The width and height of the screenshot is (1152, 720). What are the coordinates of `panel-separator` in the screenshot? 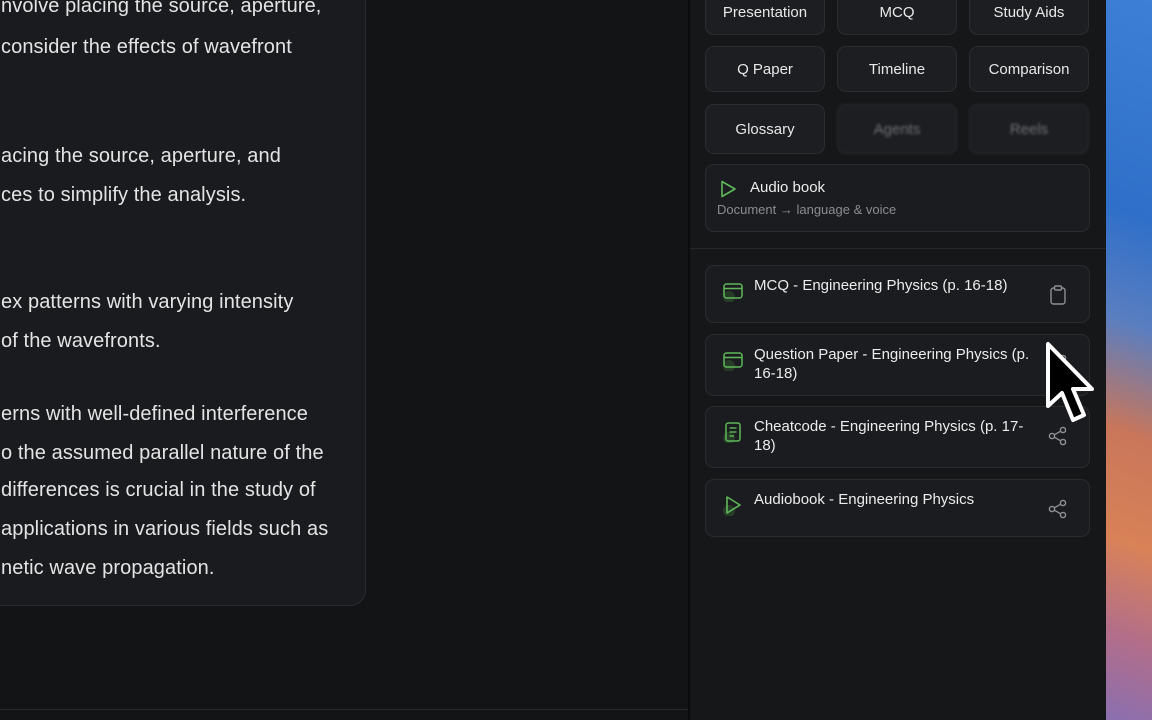 It's located at (898, 248).